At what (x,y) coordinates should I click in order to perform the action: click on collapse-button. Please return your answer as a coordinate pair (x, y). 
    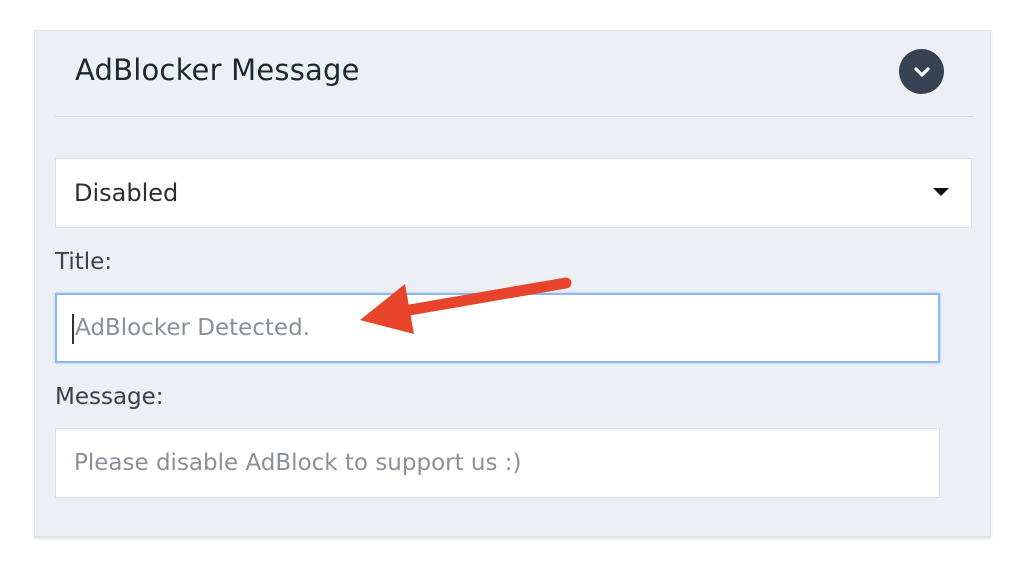
    Looking at the image, I should click on (921, 71).